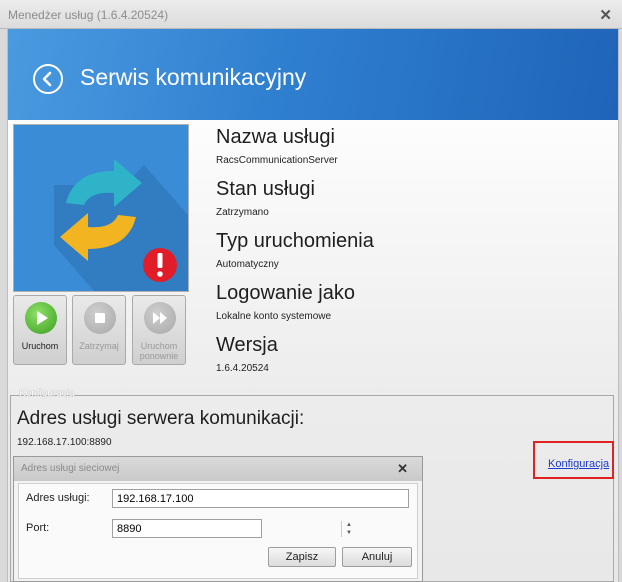 This screenshot has width=622, height=582. I want to click on cancel-button: Anuluj, so click(377, 557).